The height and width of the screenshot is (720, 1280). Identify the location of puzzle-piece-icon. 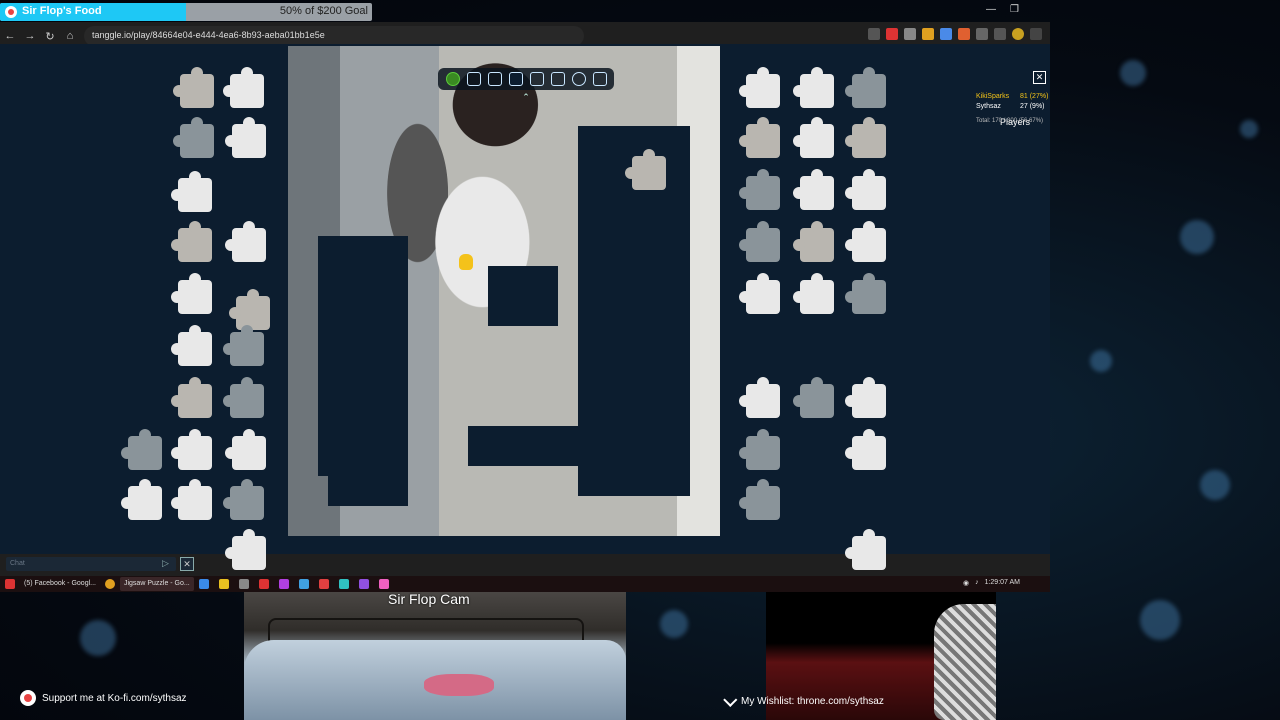
(452, 79).